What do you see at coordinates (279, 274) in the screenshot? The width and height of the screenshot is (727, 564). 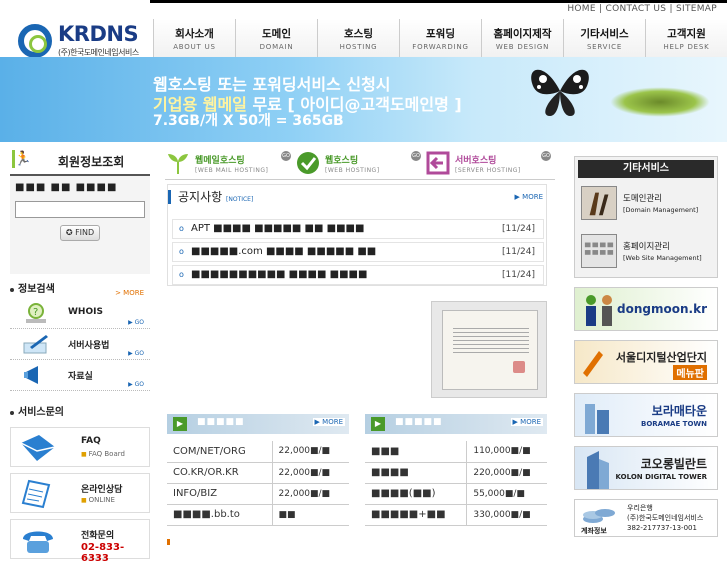 I see `notice-item-text: ■■■■■■■■■■ ■■■■ ■■■■` at bounding box center [279, 274].